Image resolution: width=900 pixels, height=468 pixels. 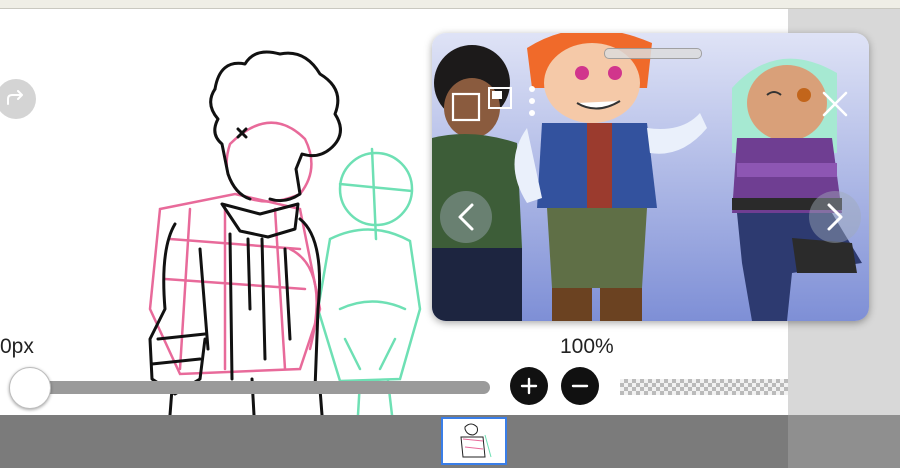 I want to click on minus-icon, so click(x=580, y=386).